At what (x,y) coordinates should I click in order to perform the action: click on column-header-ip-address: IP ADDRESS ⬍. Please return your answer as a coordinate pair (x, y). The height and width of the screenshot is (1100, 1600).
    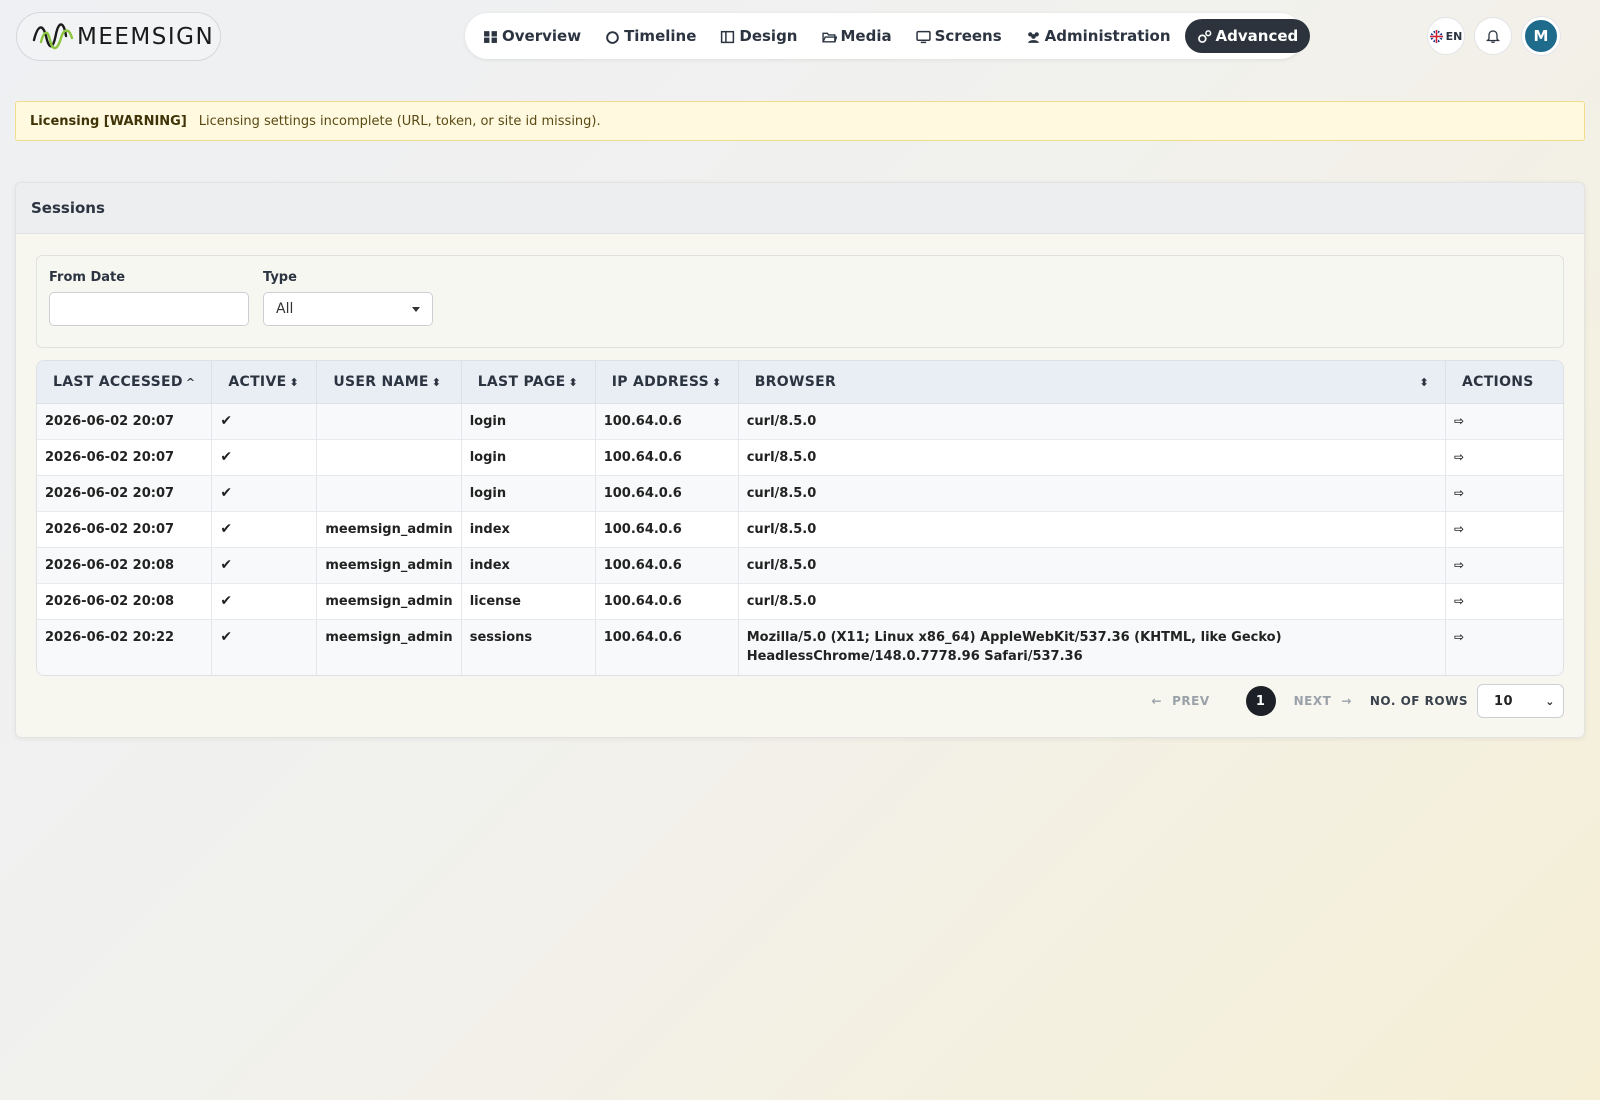
    Looking at the image, I should click on (667, 382).